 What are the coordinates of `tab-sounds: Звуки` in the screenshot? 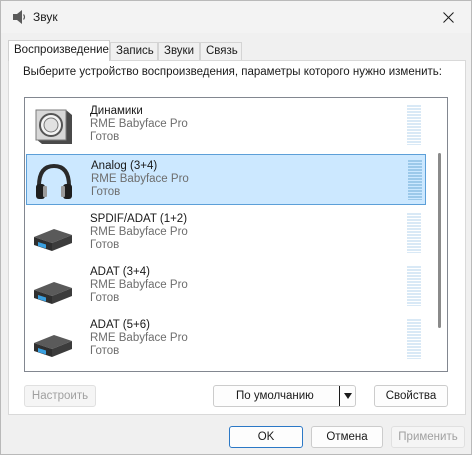 It's located at (179, 51).